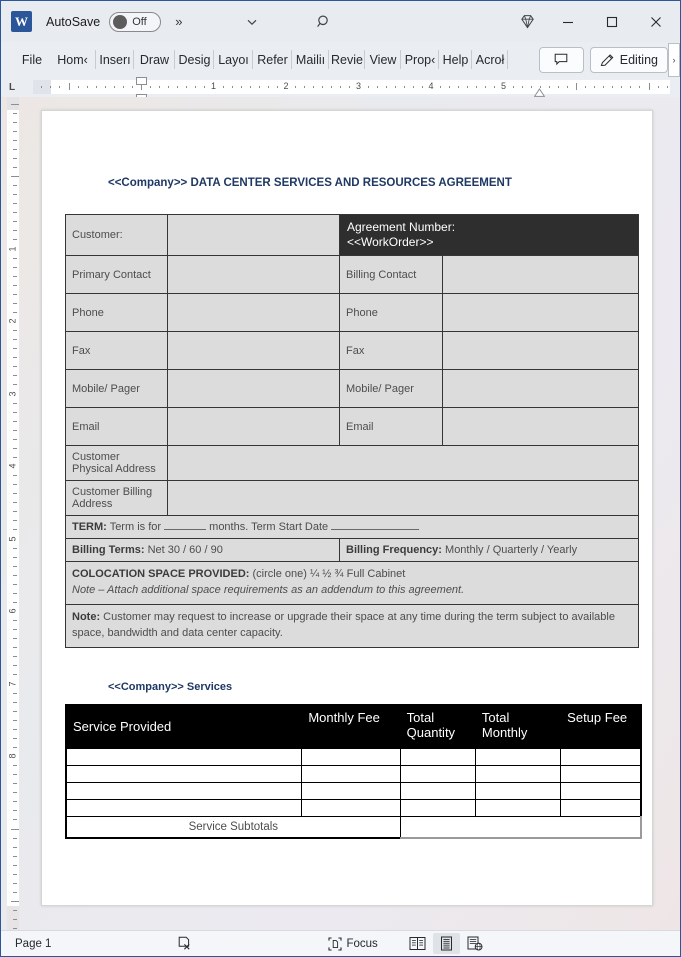  I want to click on diamond-icon, so click(527, 22).